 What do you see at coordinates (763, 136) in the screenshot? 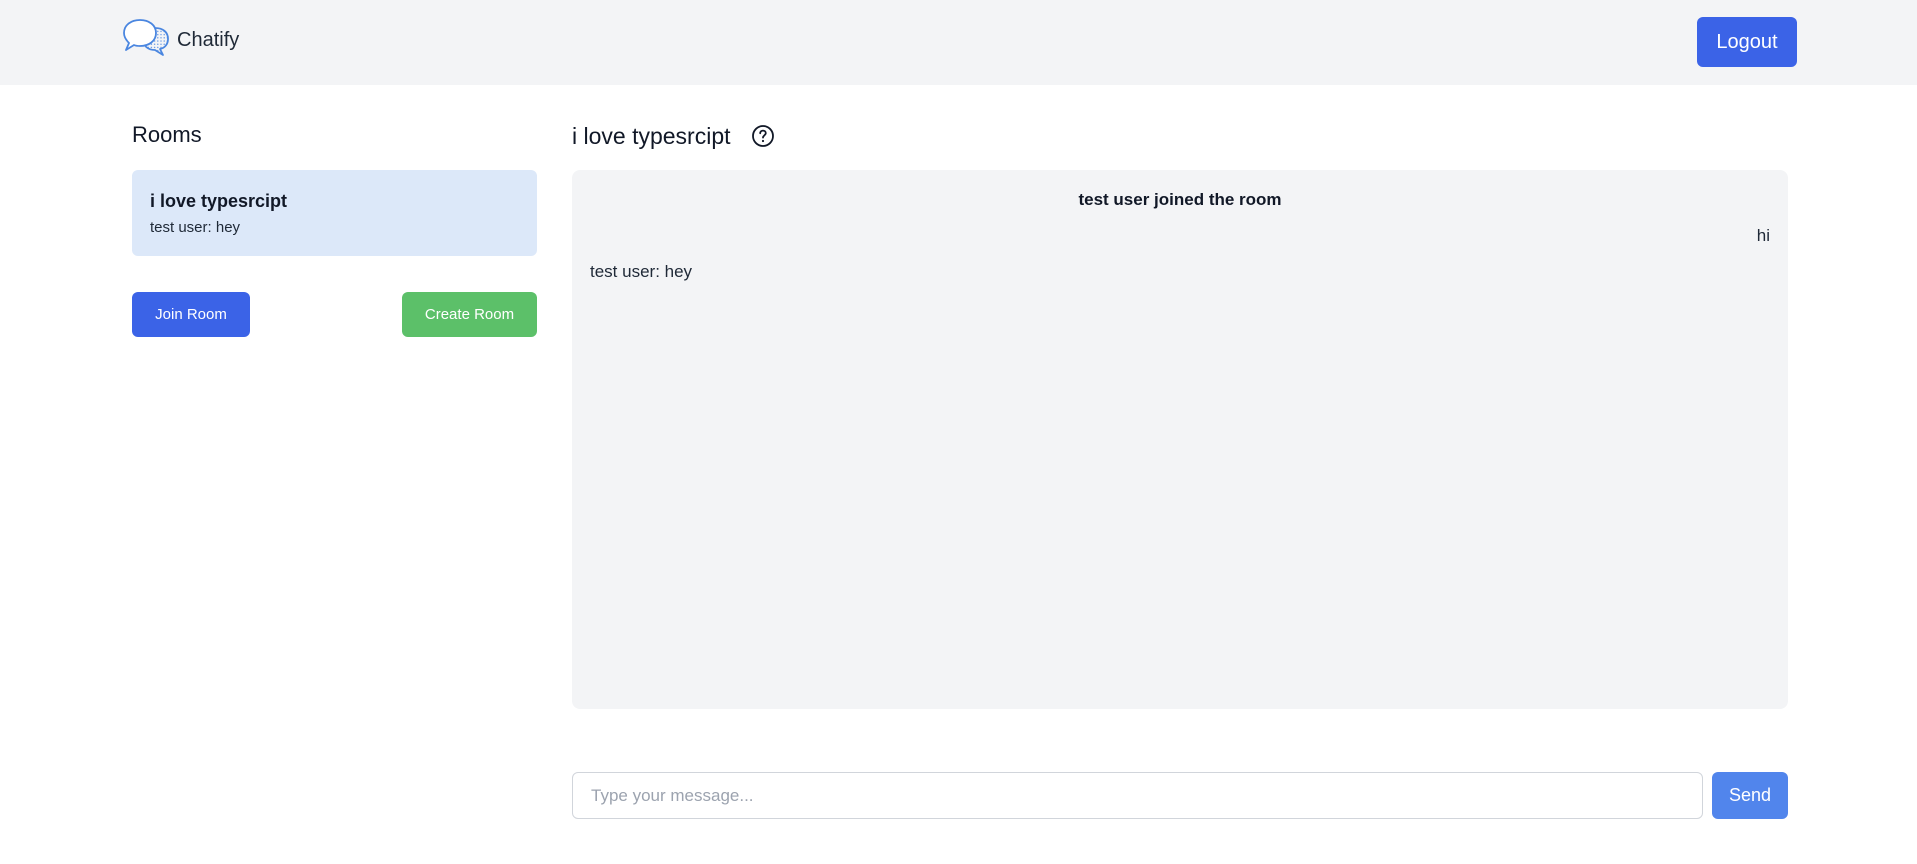
I see `question-circle-icon` at bounding box center [763, 136].